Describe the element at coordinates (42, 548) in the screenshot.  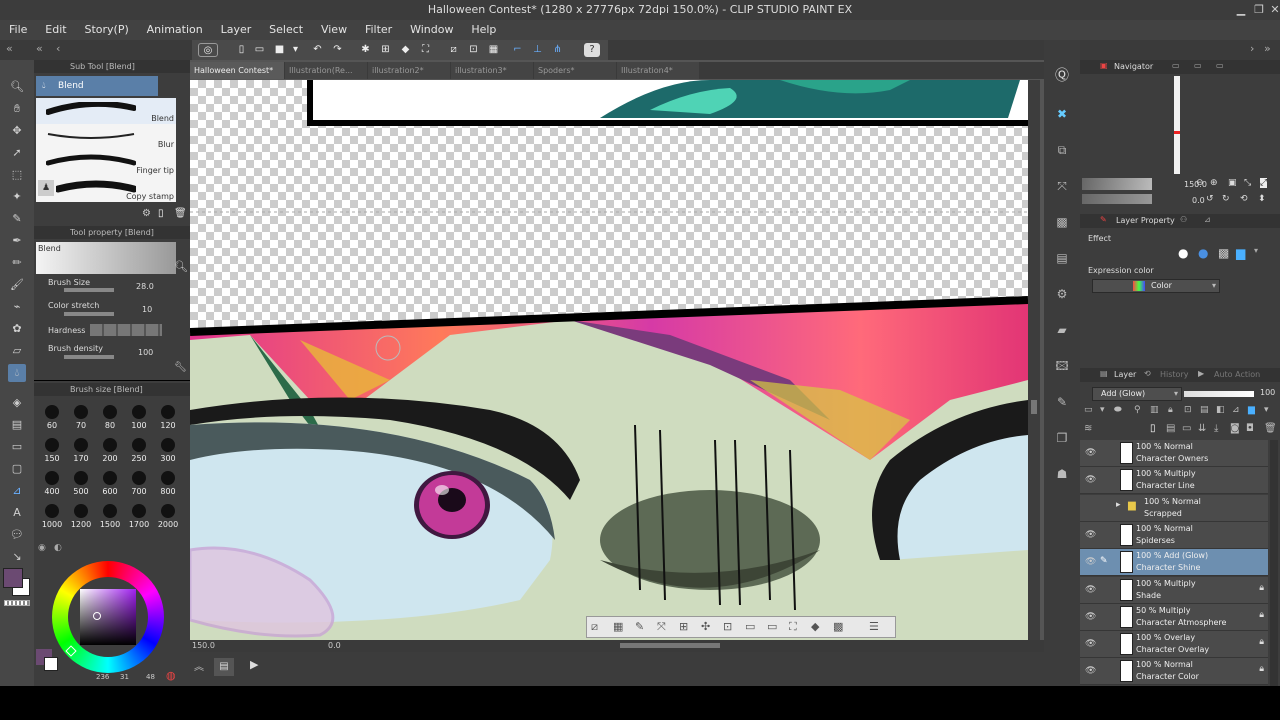
I see `color-wheel-tab-icon: ◉` at that location.